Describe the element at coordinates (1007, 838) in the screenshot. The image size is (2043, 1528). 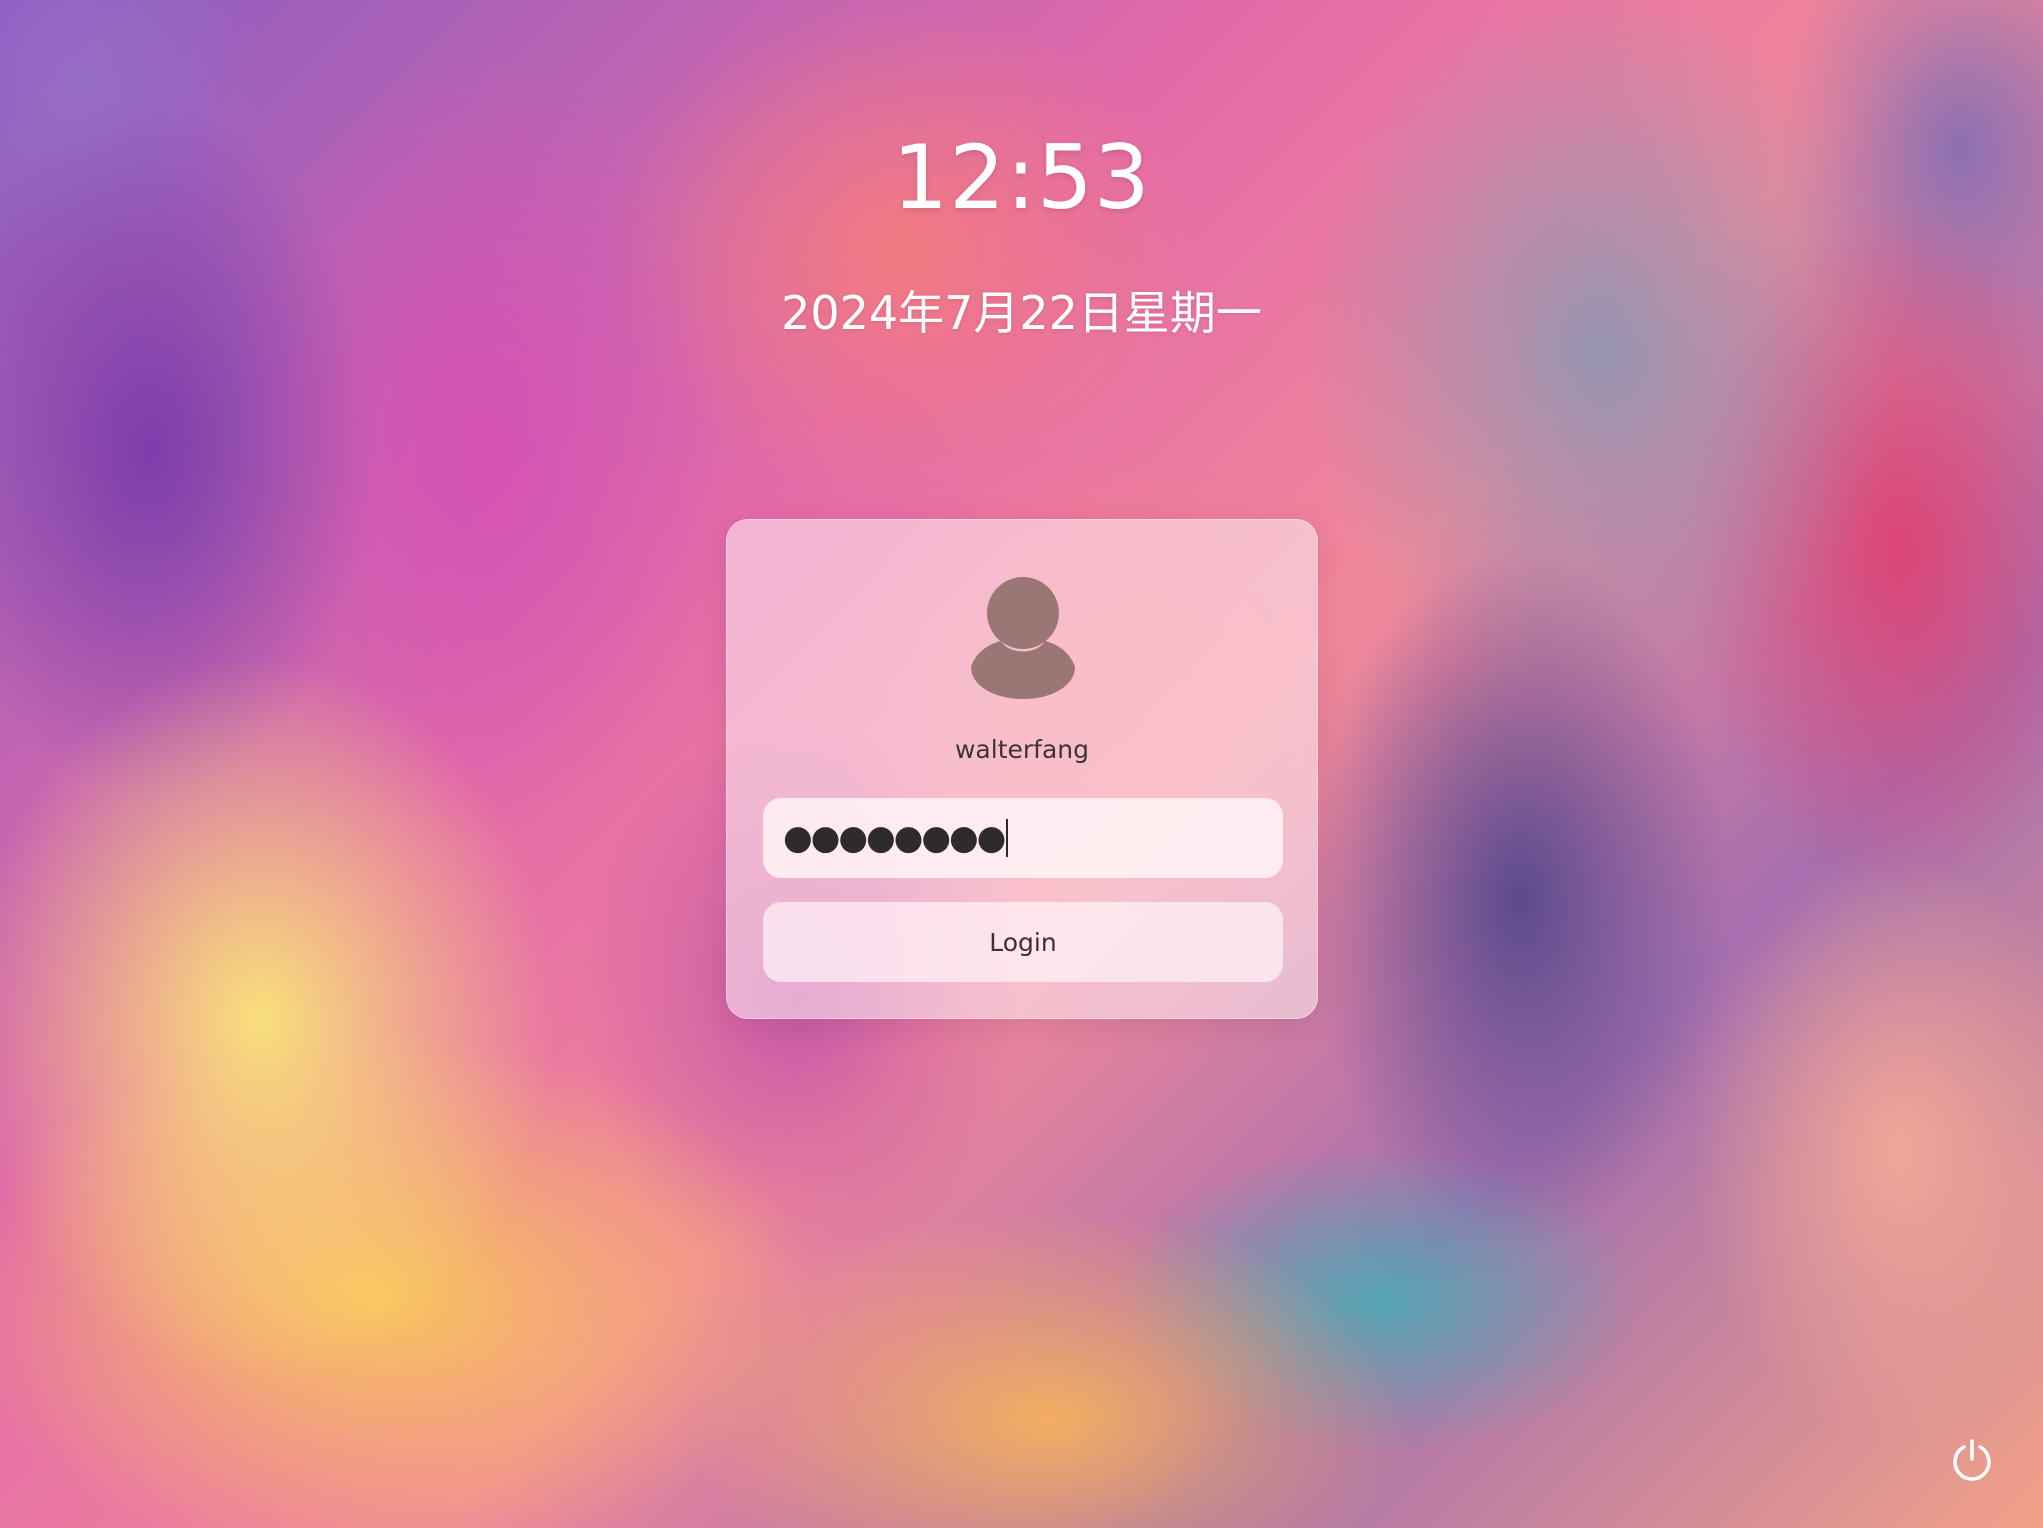
I see `text-cursor` at that location.